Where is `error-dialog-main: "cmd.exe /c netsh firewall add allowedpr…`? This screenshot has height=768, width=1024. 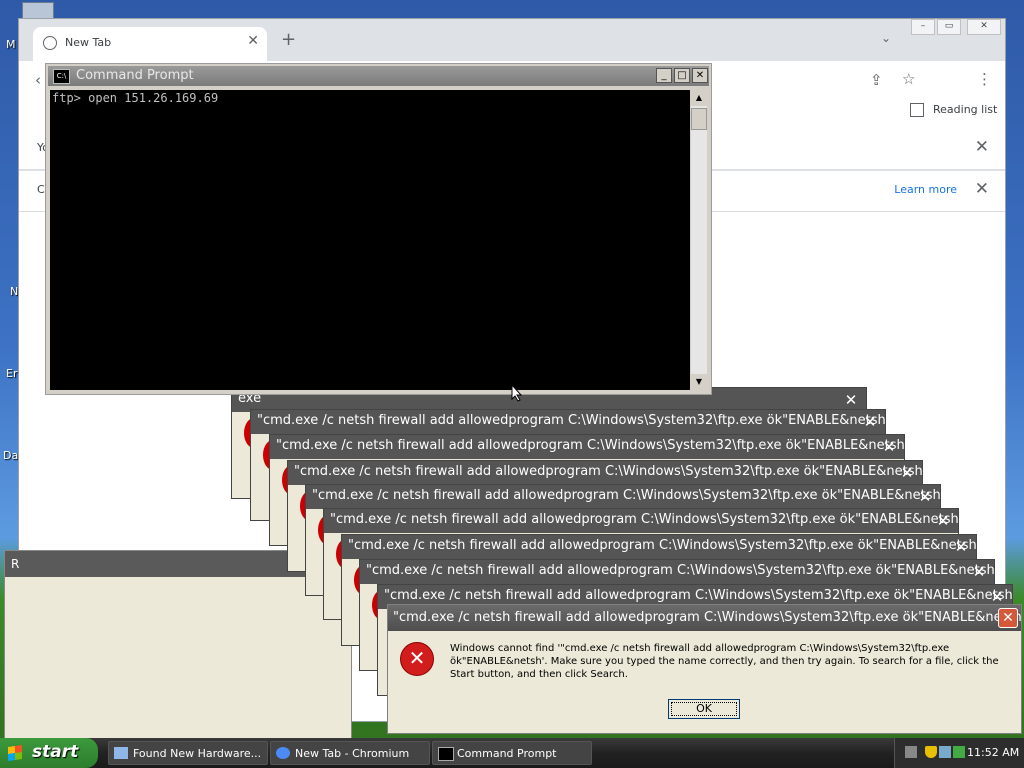
error-dialog-main: "cmd.exe /c netsh firewall add allowedpr… is located at coordinates (704, 669).